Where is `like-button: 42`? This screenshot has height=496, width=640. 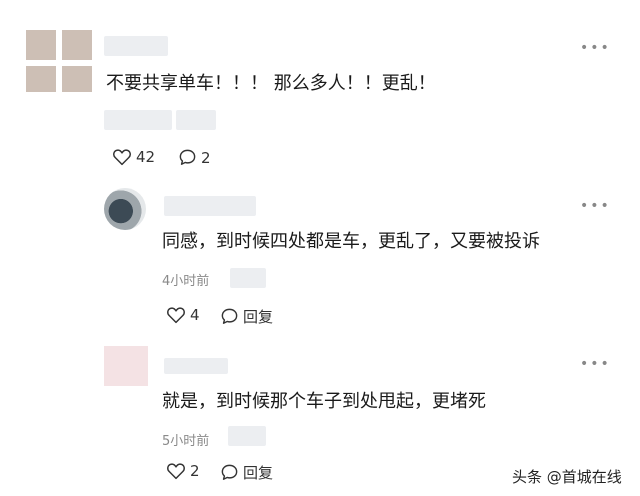
like-button: 42 is located at coordinates (133, 157).